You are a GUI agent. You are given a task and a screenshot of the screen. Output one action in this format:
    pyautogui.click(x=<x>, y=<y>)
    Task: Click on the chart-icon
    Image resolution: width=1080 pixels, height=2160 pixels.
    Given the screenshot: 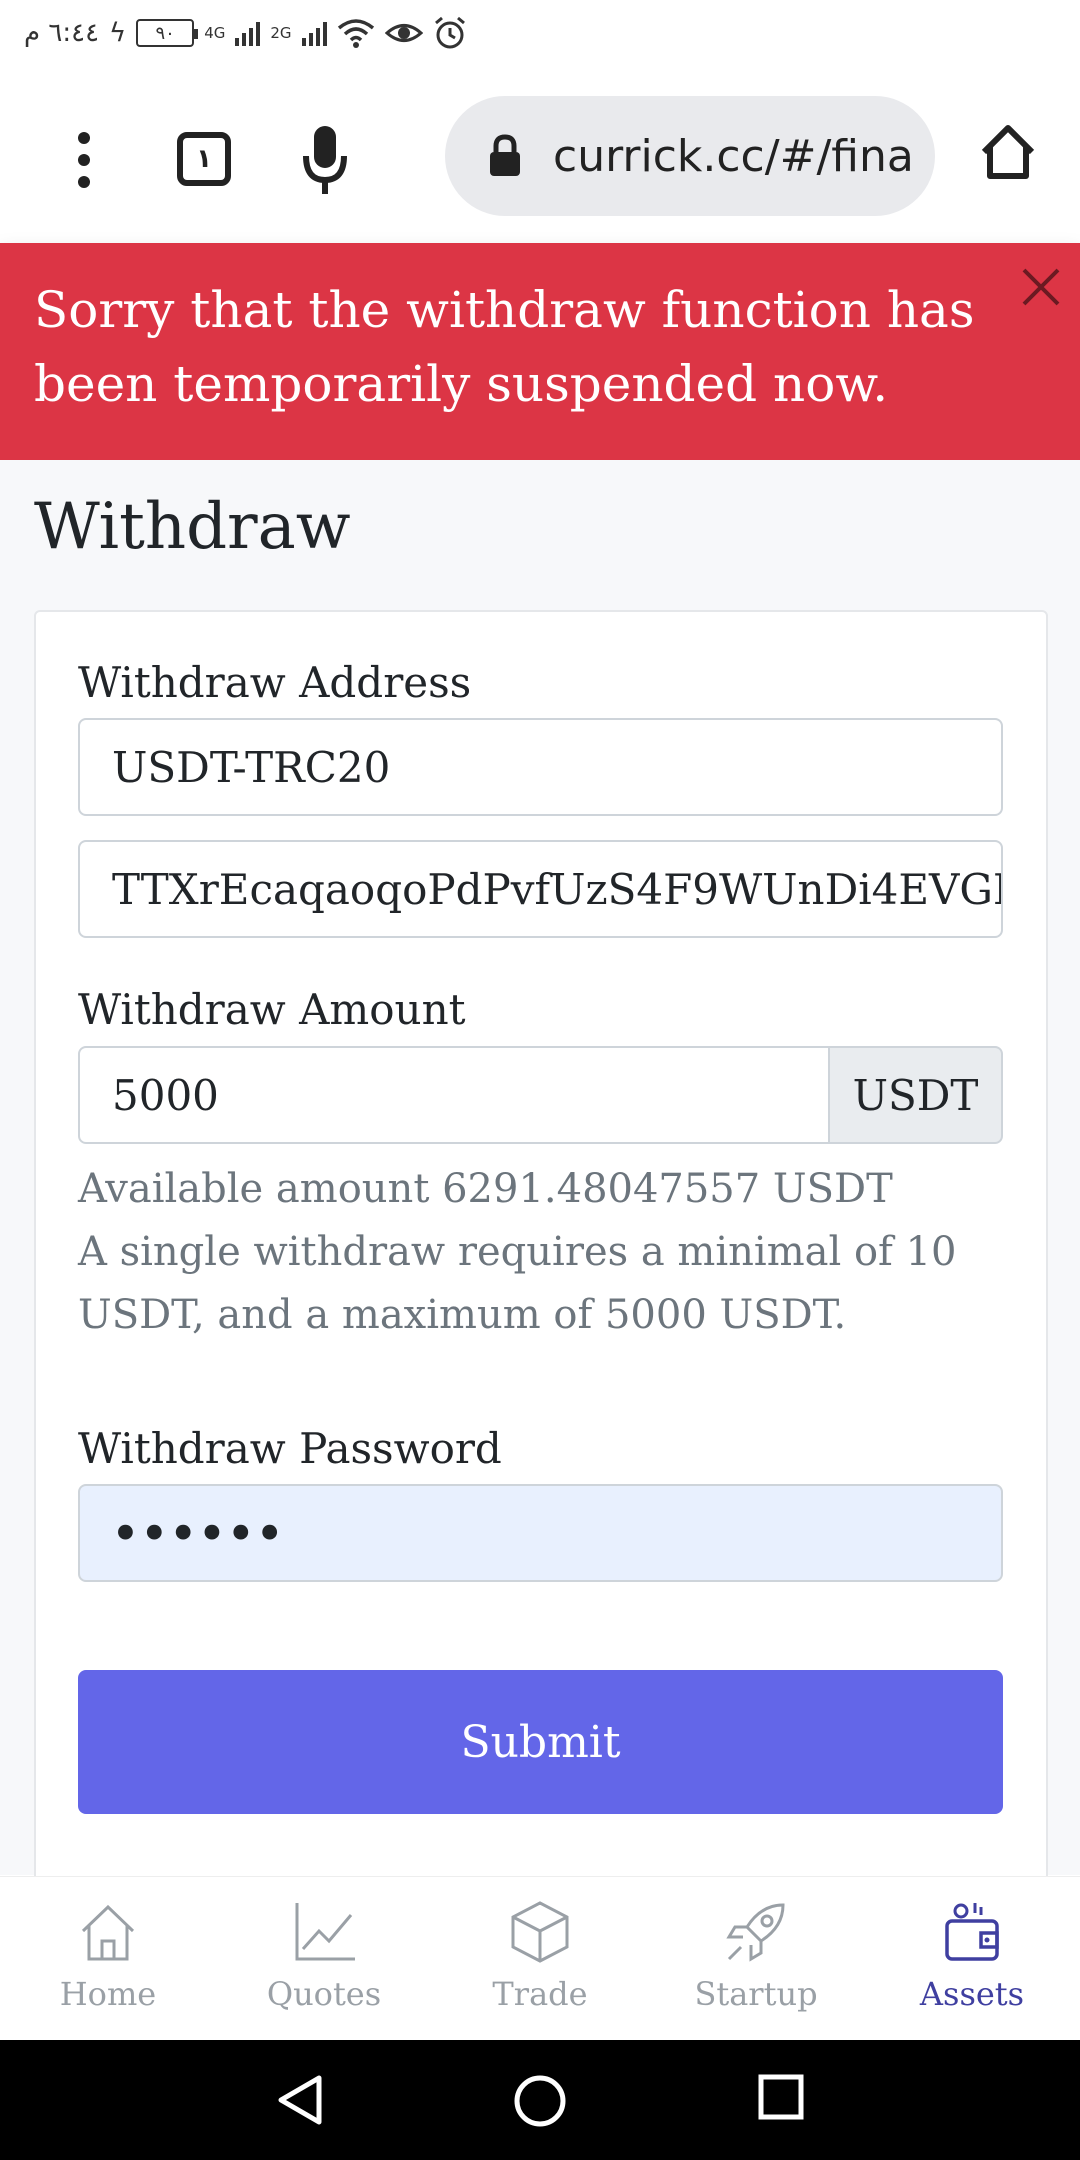 What is the action you would take?
    pyautogui.click(x=325, y=1932)
    